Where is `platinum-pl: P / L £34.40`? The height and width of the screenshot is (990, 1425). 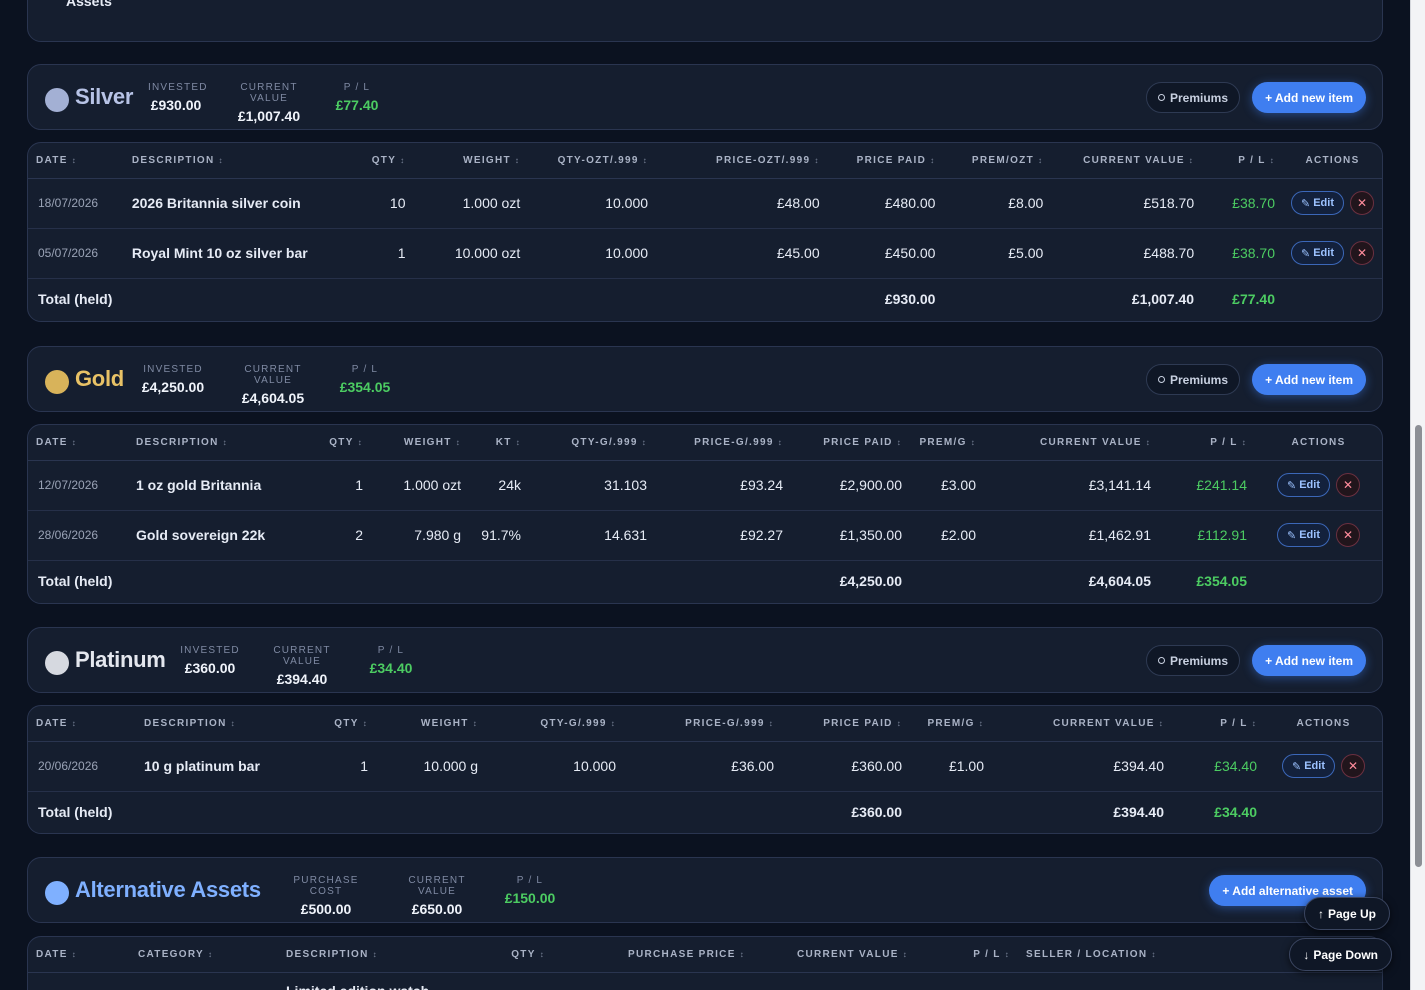 platinum-pl: P / L £34.40 is located at coordinates (391, 660).